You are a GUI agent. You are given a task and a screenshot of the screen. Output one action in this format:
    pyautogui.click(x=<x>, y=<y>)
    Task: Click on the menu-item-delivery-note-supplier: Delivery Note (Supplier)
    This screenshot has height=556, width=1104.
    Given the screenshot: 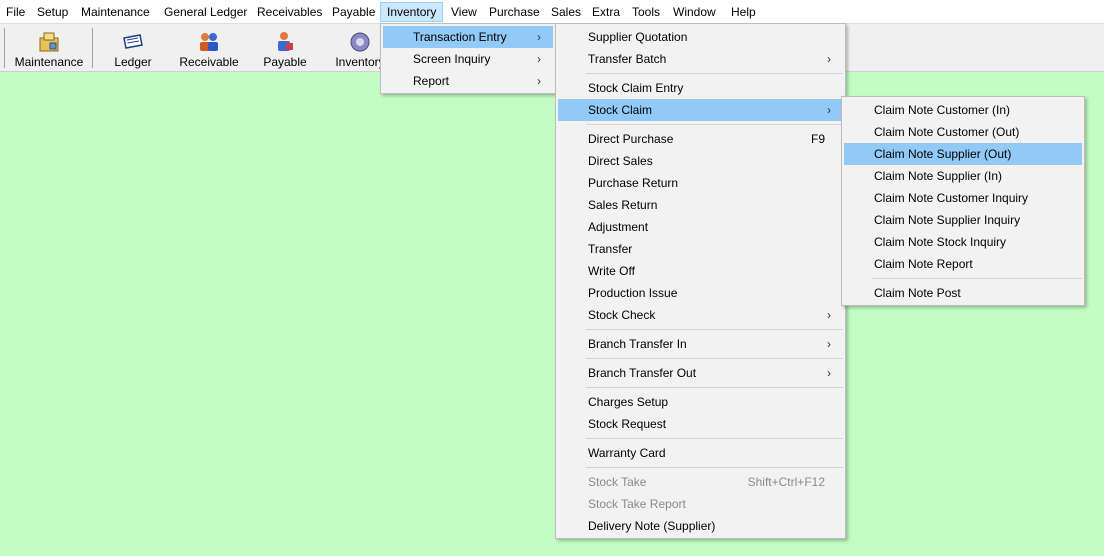 What is the action you would take?
    pyautogui.click(x=700, y=526)
    